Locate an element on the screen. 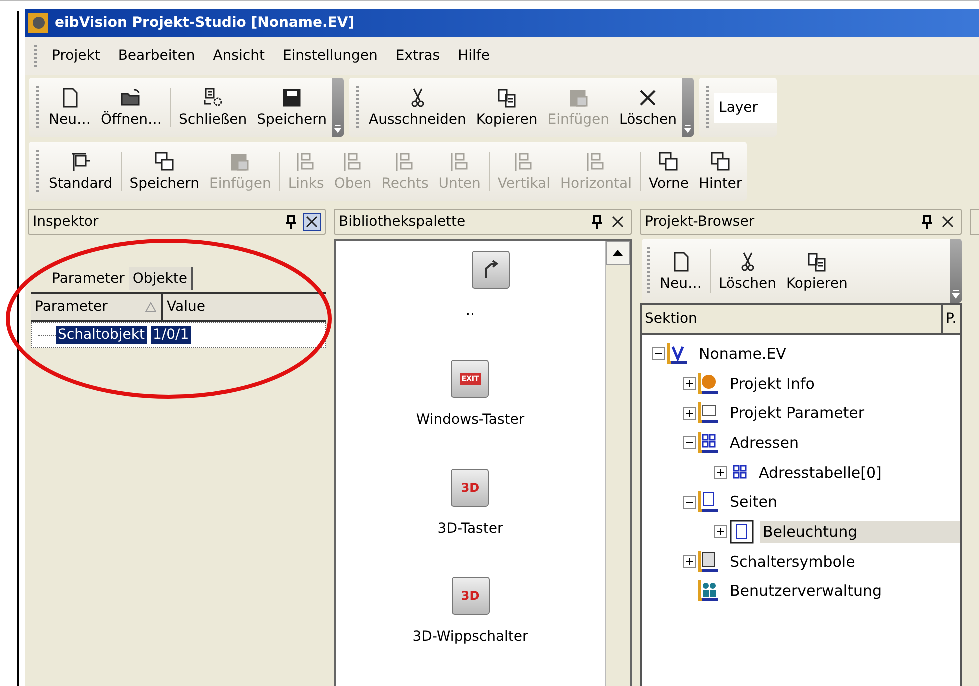  menu-item: Bearbeiten is located at coordinates (157, 56).